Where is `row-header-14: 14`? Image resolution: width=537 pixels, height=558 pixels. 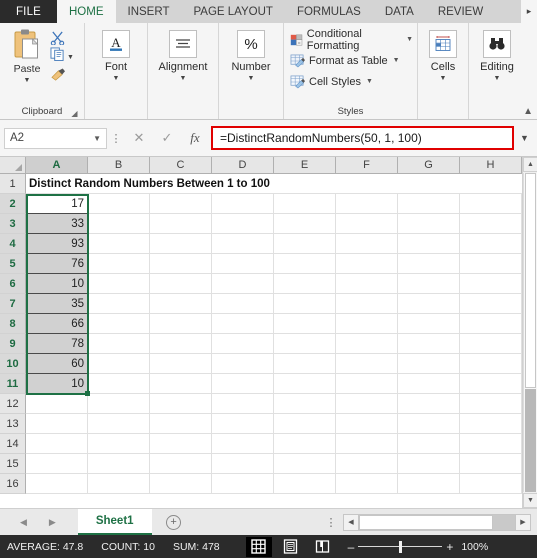 row-header-14: 14 is located at coordinates (13, 444).